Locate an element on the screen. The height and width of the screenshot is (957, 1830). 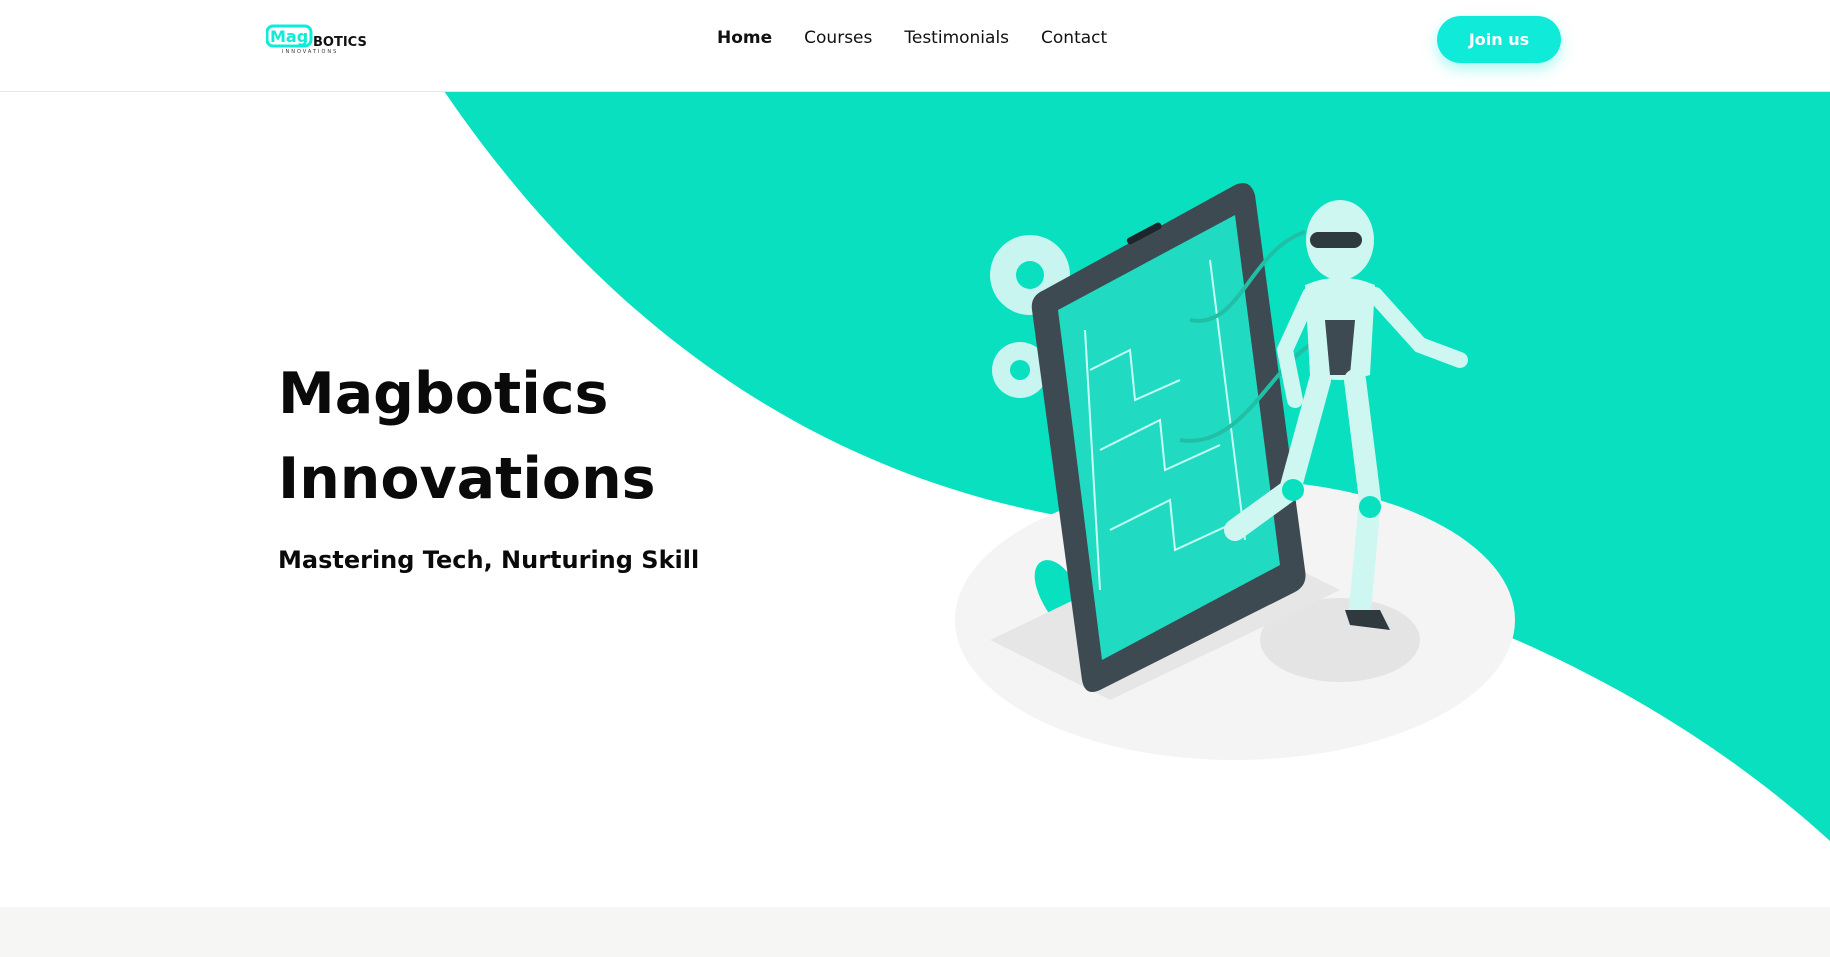
hero-title: Magbotics Innovations is located at coordinates (508, 437).